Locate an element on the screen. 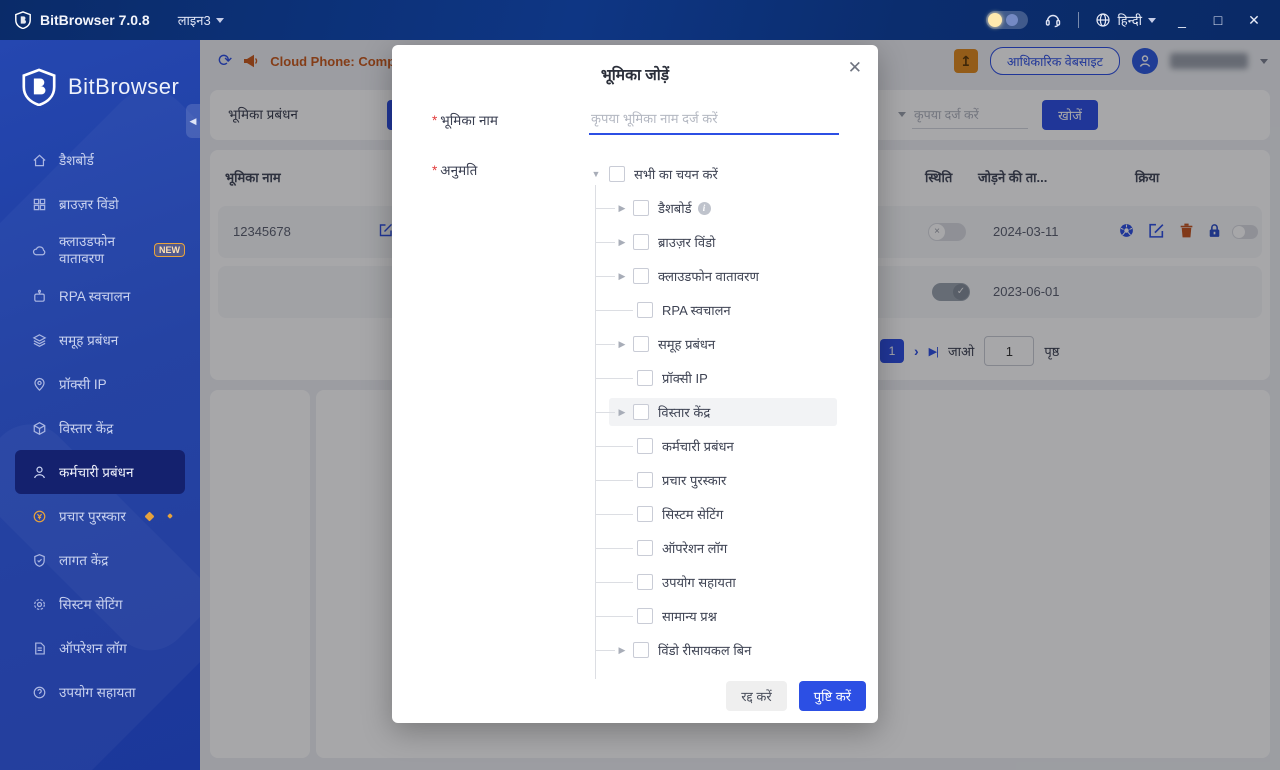 This screenshot has height=770, width=1280. sidebar-item-employee-management: कर्मचारी प्रबंधन is located at coordinates (100, 472).